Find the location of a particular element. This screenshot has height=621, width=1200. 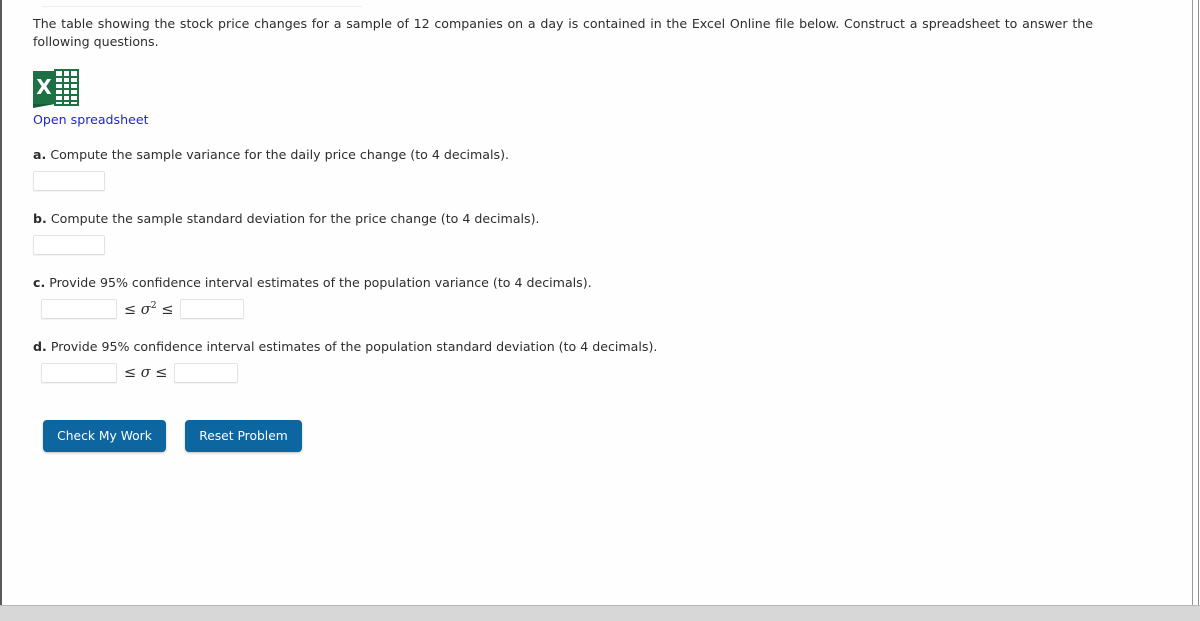

horizontal-scrollbar is located at coordinates (600, 613).